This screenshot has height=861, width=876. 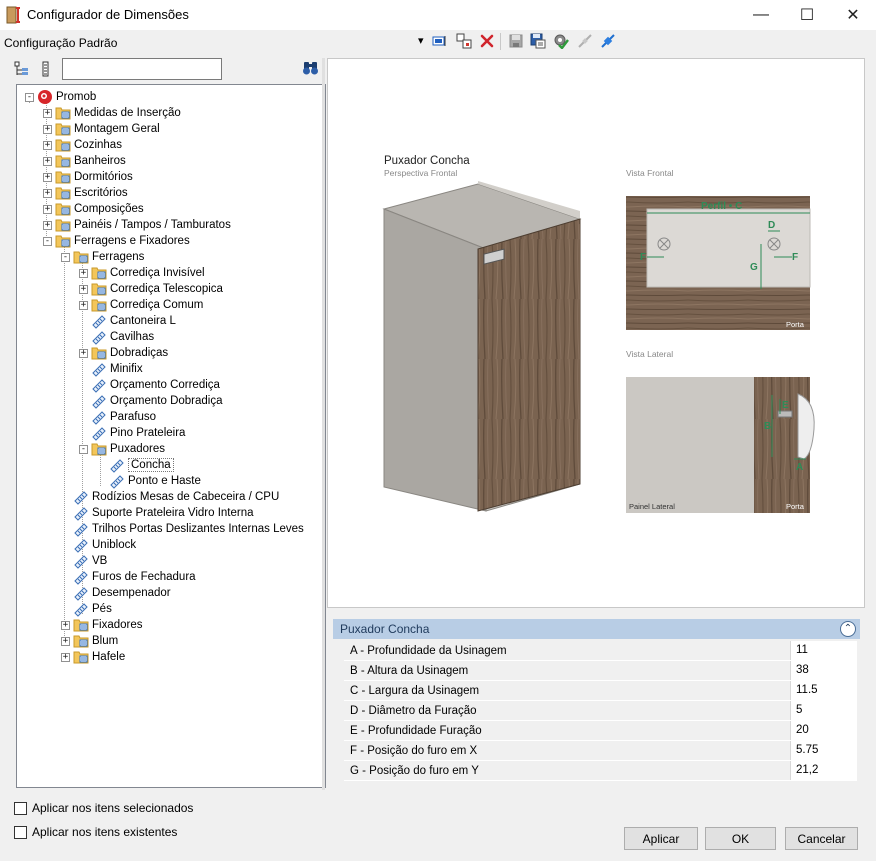 I want to click on copy-config-icon, so click(x=464, y=41).